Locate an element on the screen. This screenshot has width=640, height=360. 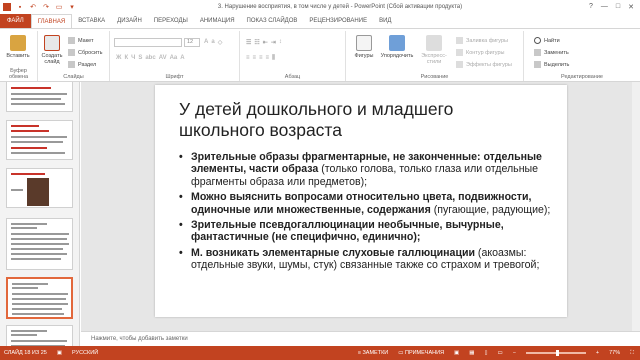
zoom-slider-thumb is located at coordinates (557, 353).